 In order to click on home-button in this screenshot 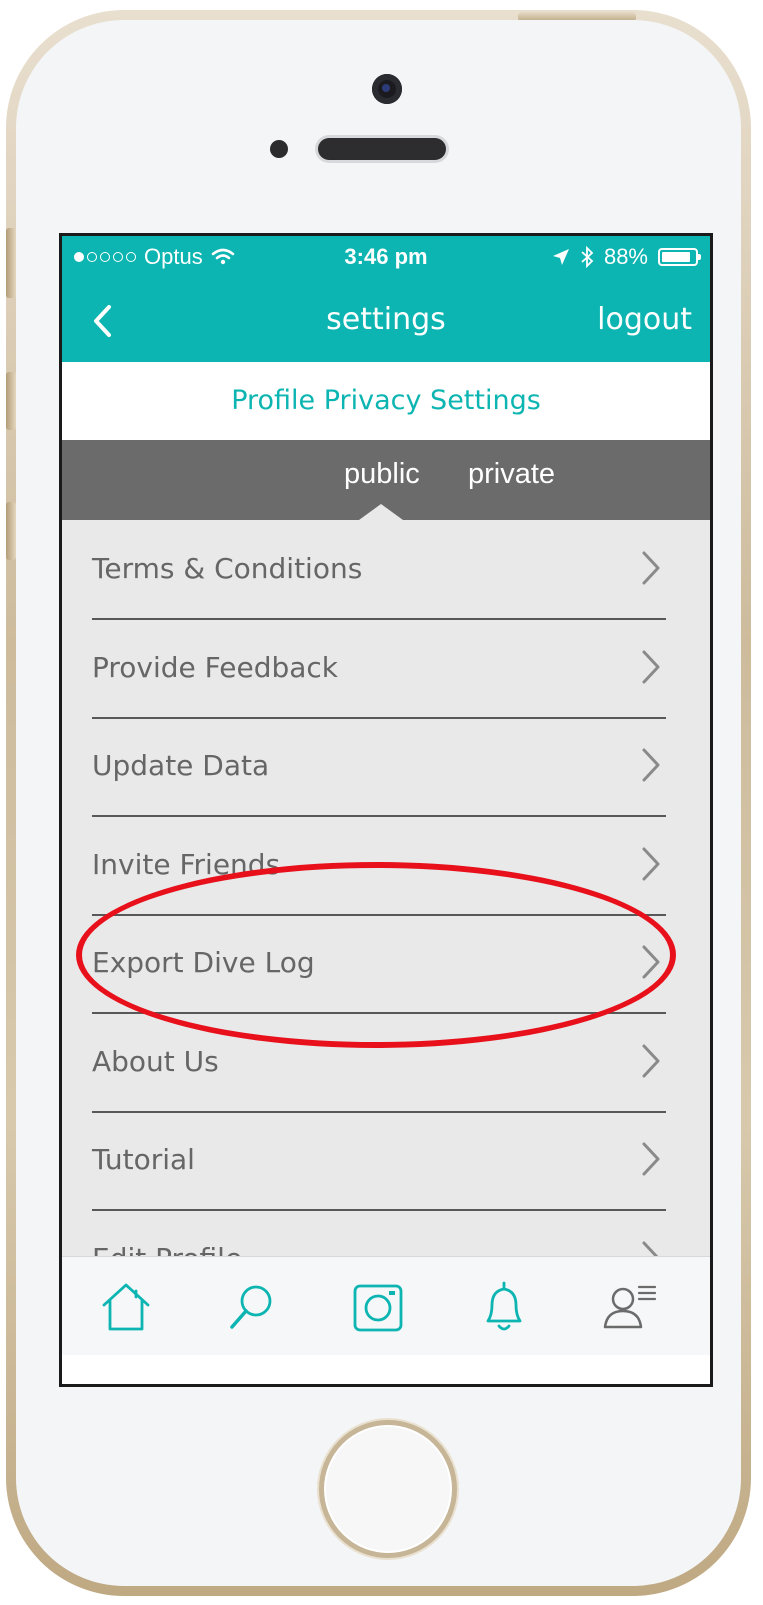, I will do `click(388, 1489)`.